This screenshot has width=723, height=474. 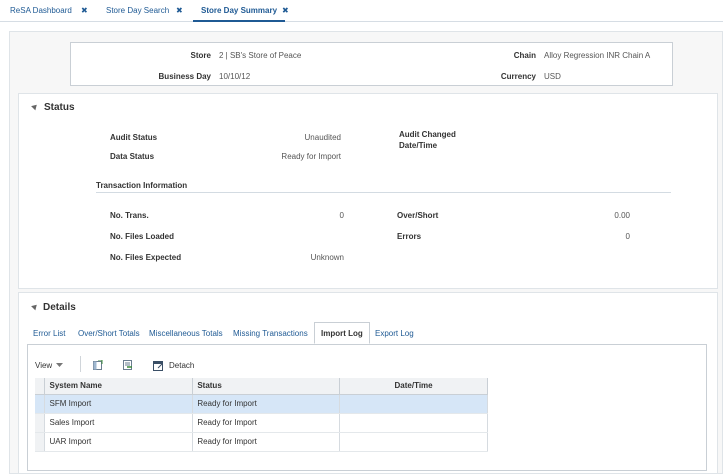 I want to click on no-files-expected-label: No. Files Expected, so click(x=146, y=257).